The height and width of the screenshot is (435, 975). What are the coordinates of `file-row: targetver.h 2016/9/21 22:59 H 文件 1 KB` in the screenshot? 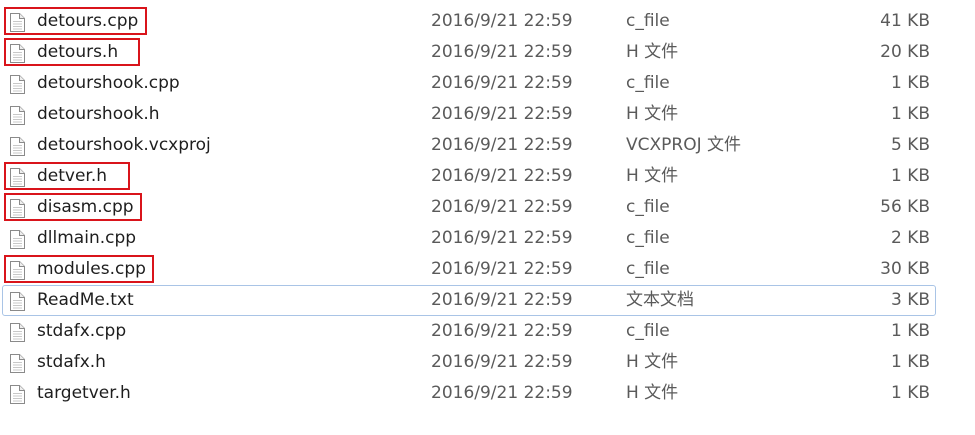 It's located at (487, 393).